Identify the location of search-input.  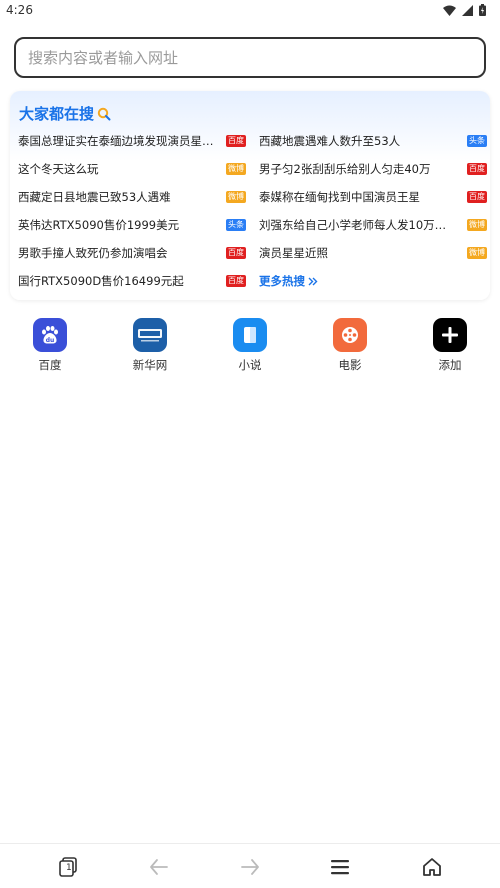
(248, 58).